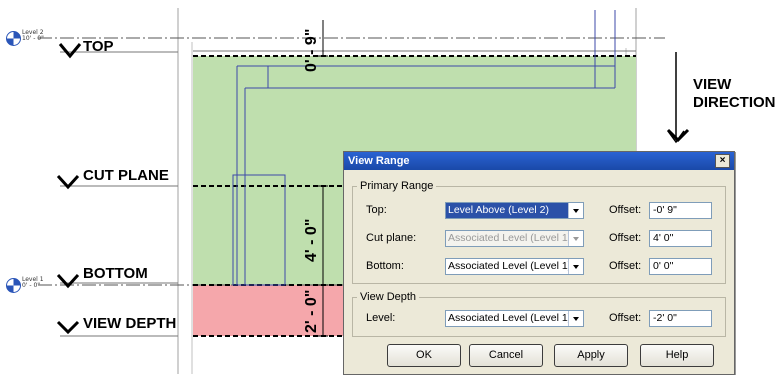  I want to click on level1-elevation: 0' - 0", so click(31, 285).